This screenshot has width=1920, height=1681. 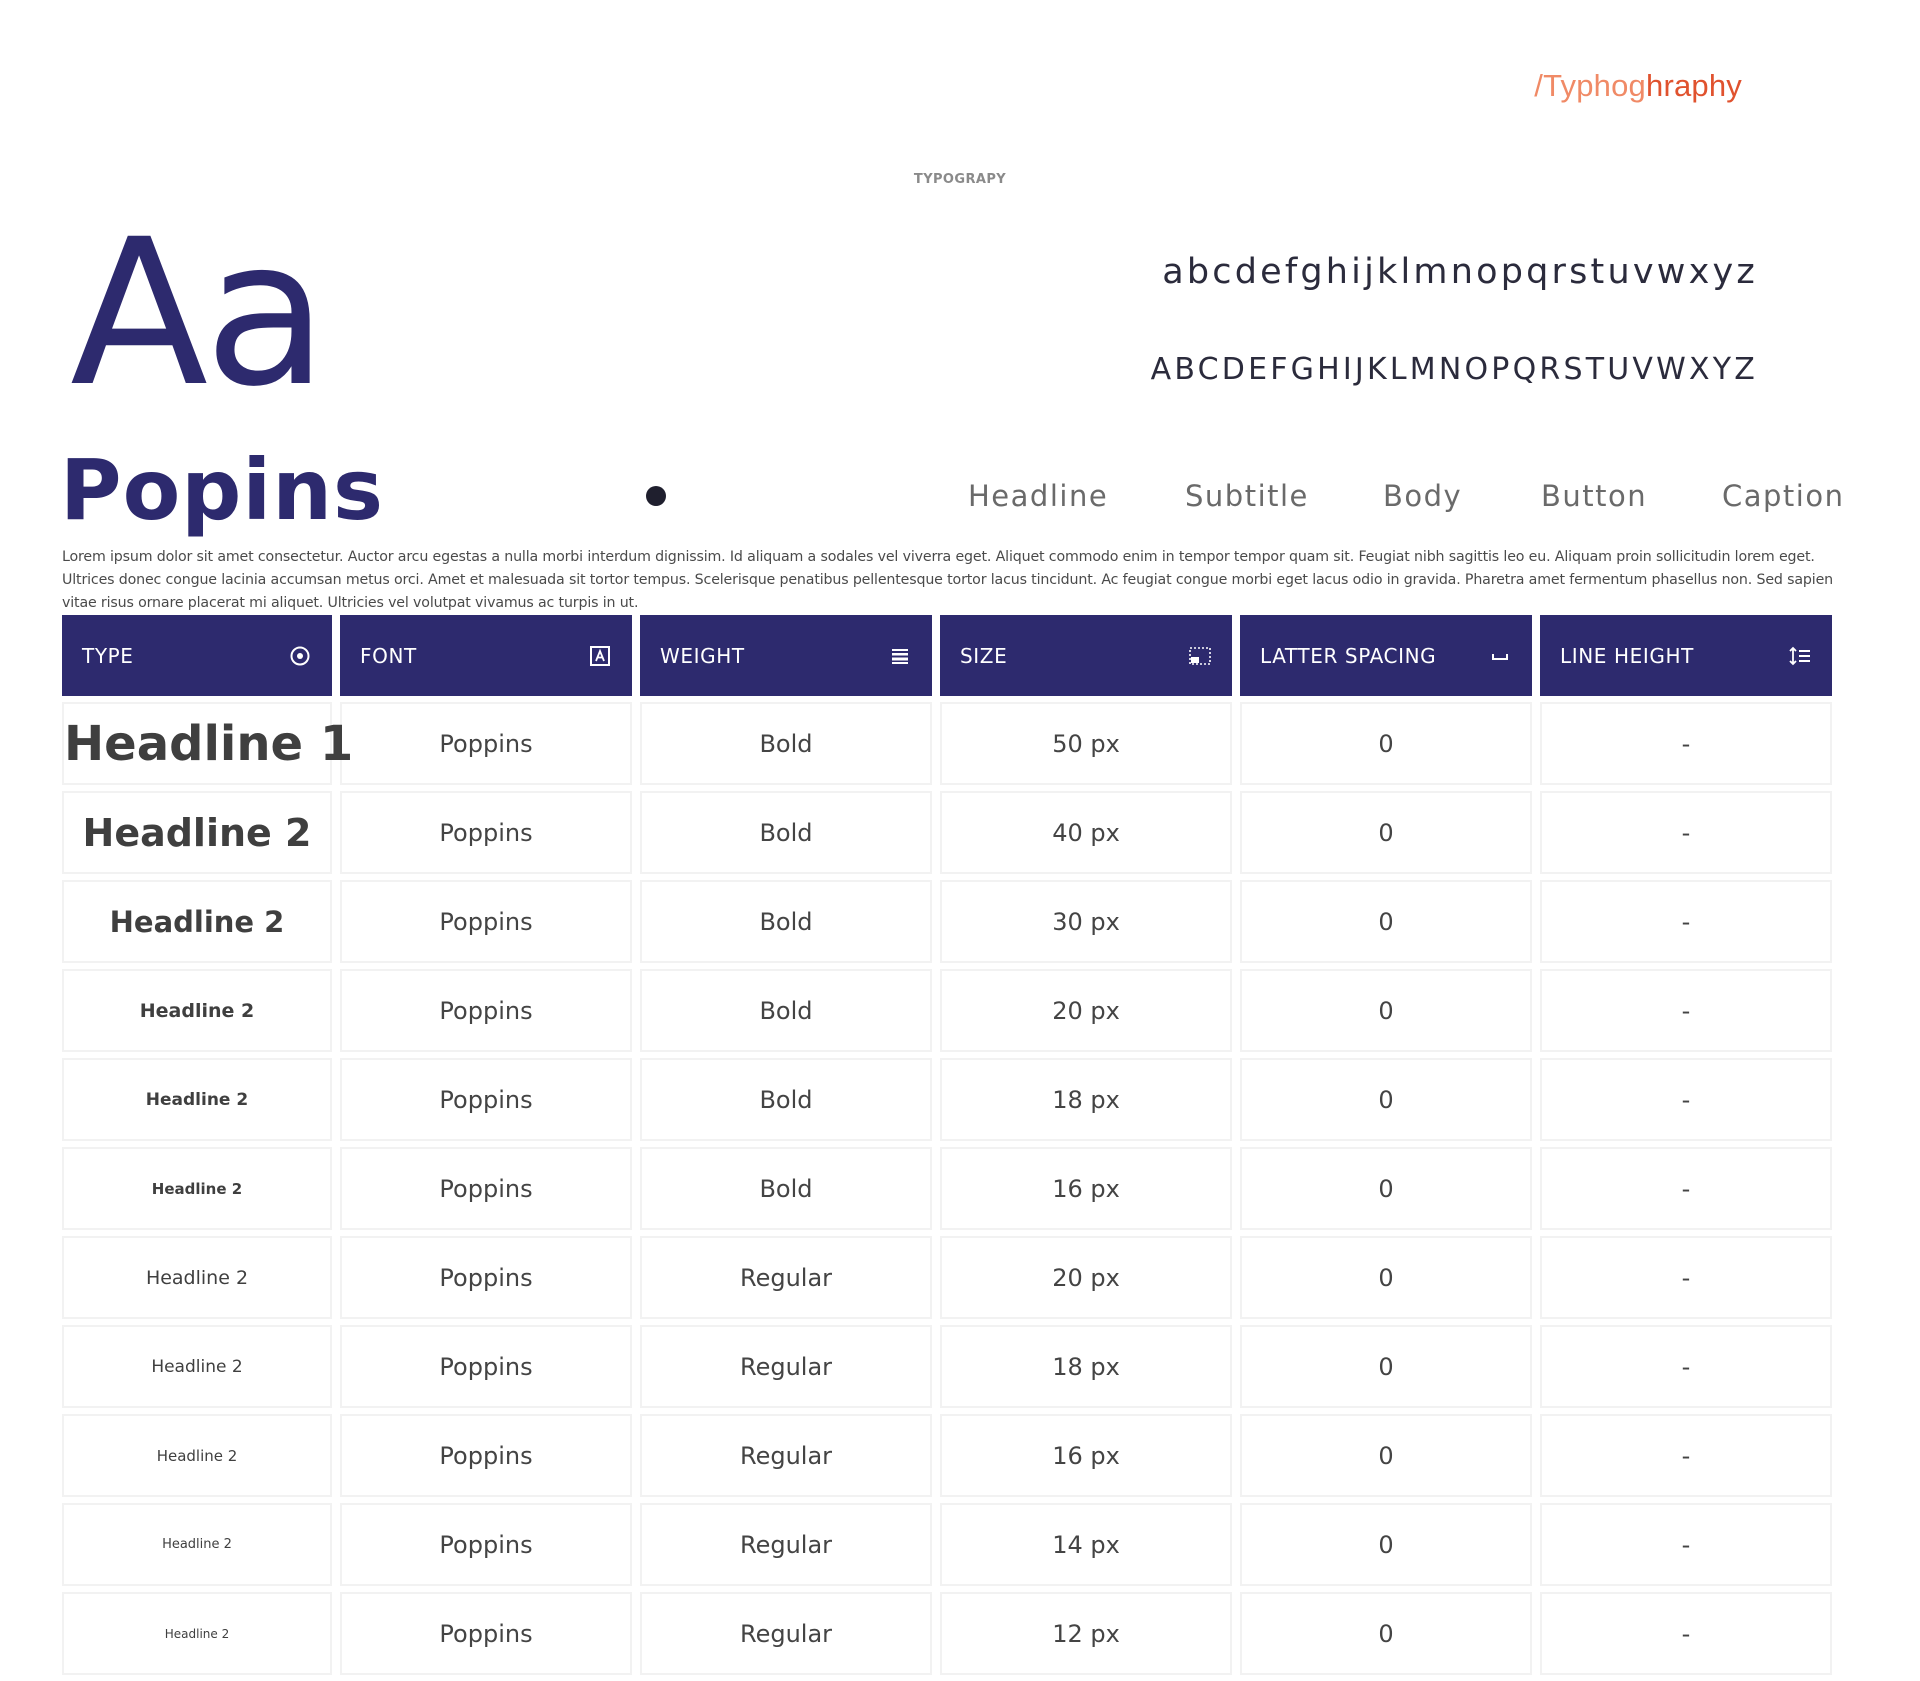 I want to click on font-box-icon, so click(x=600, y=656).